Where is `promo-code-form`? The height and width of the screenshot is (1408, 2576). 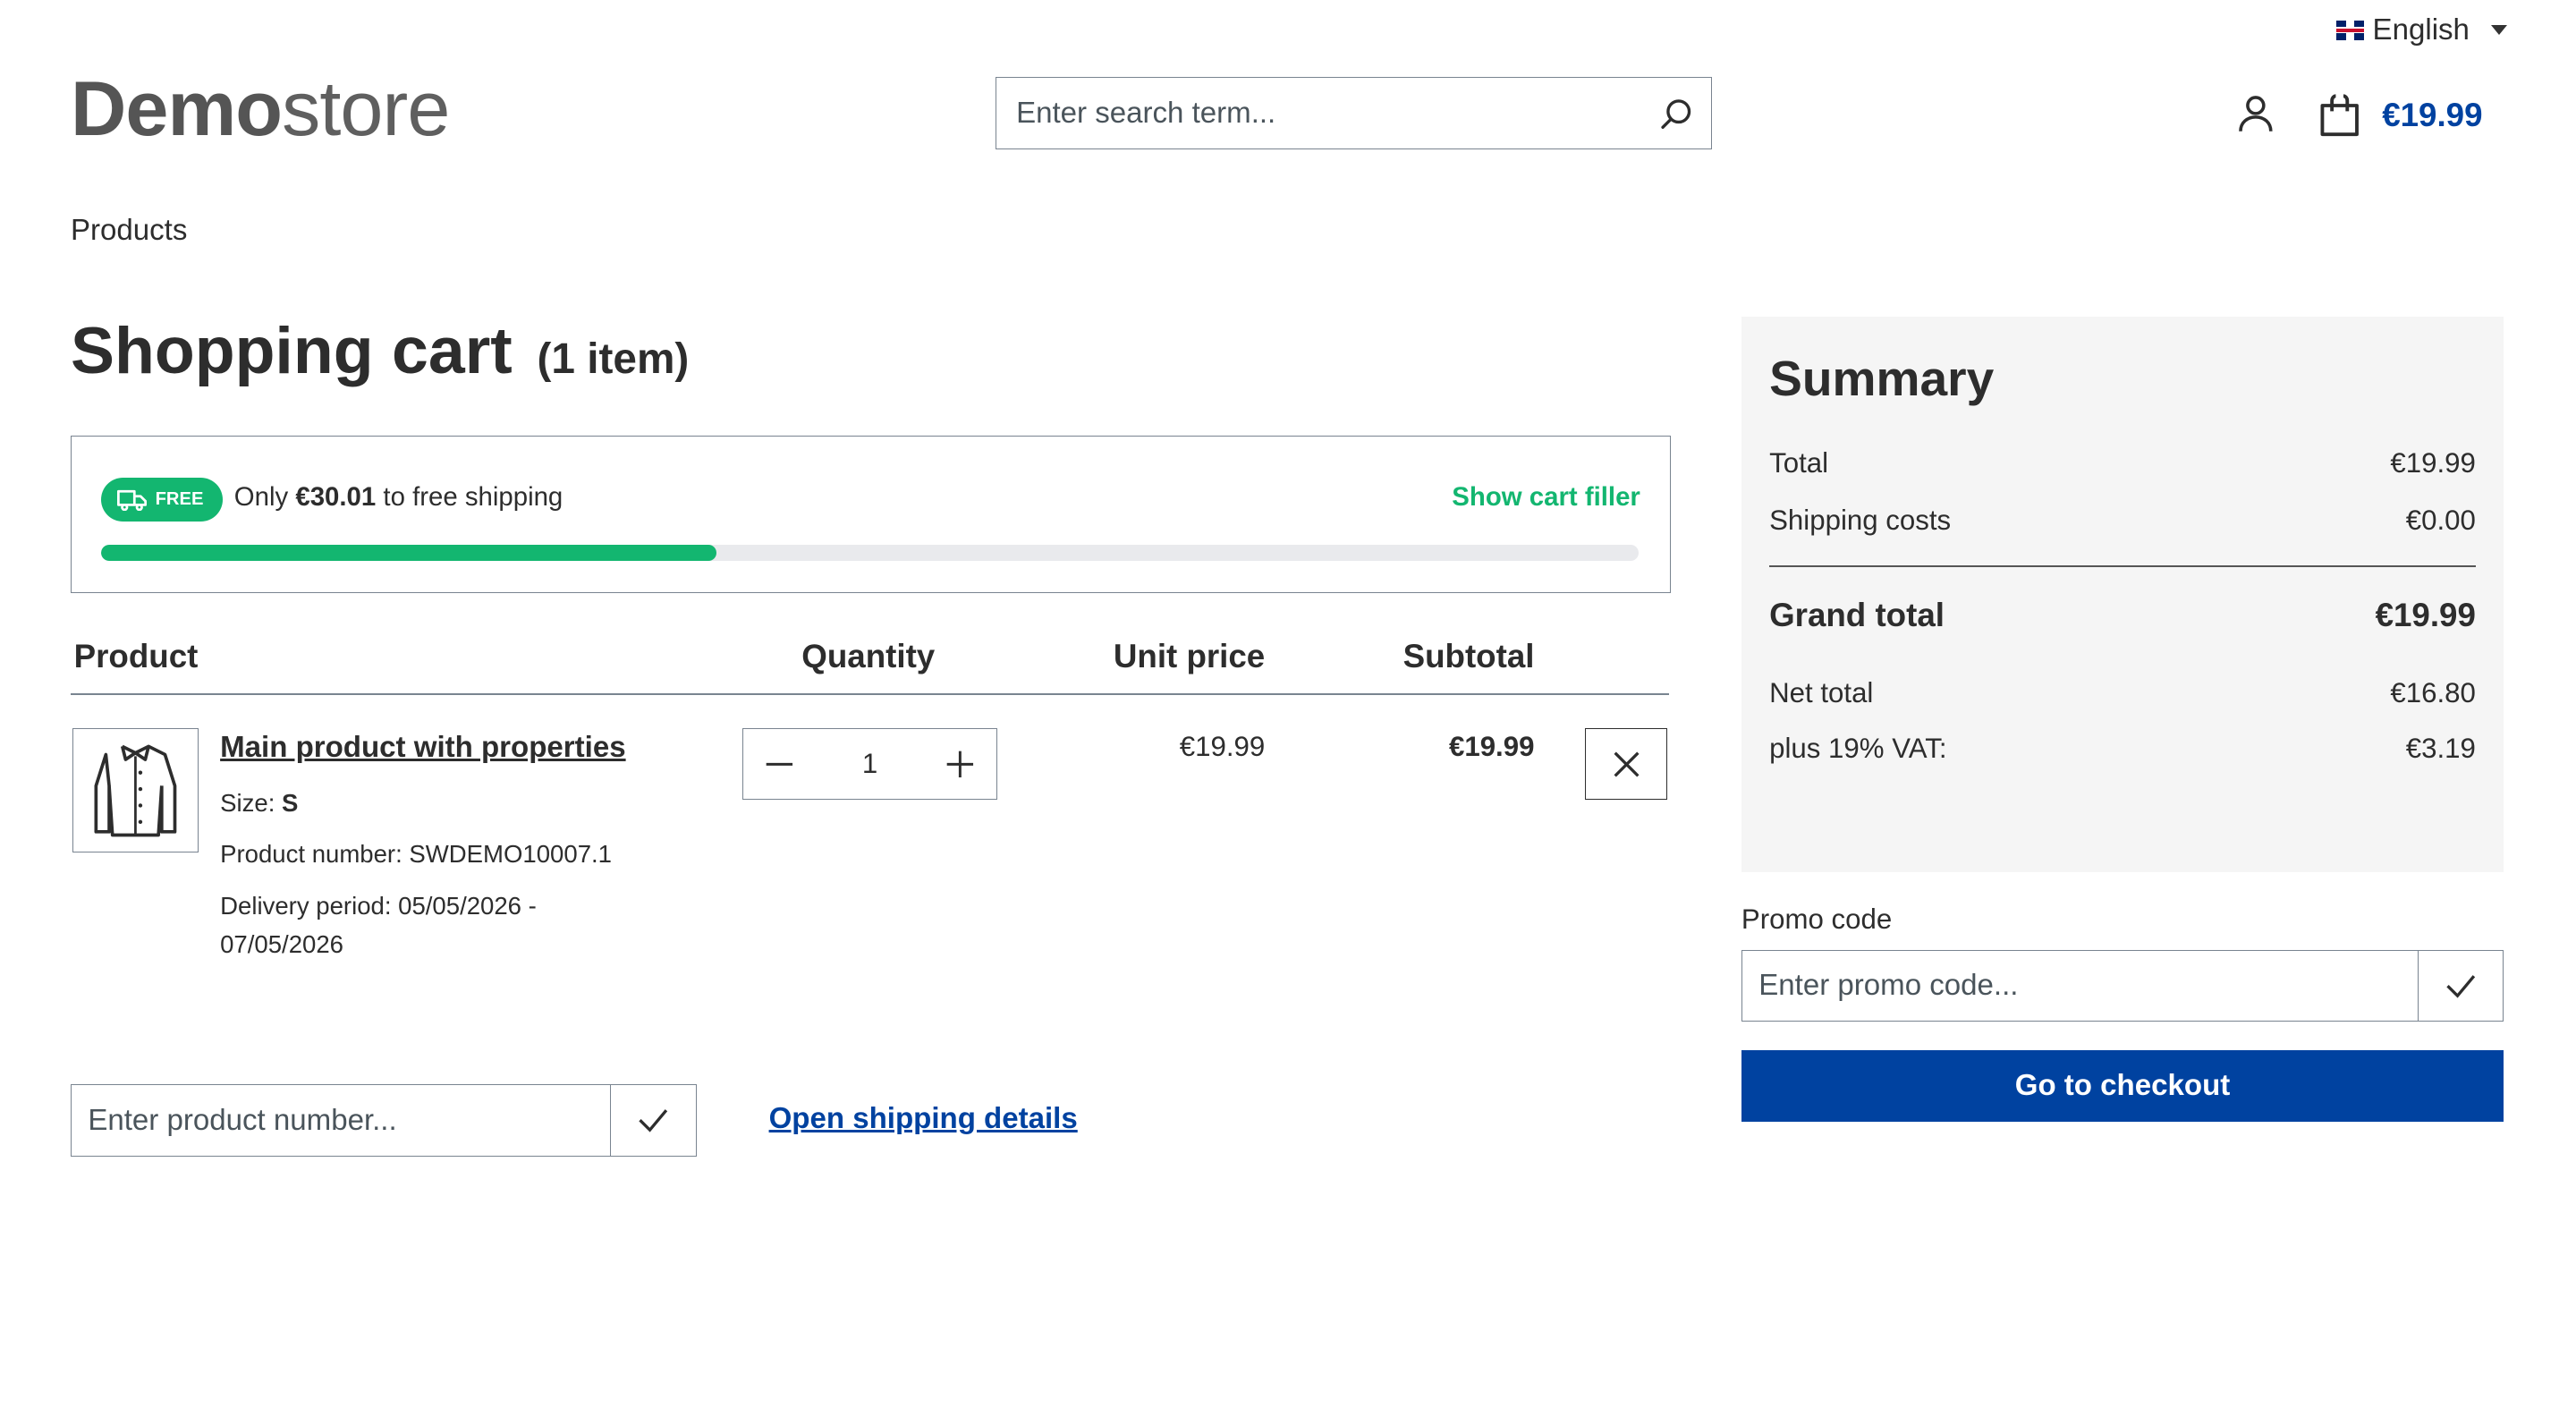
promo-code-form is located at coordinates (2122, 985).